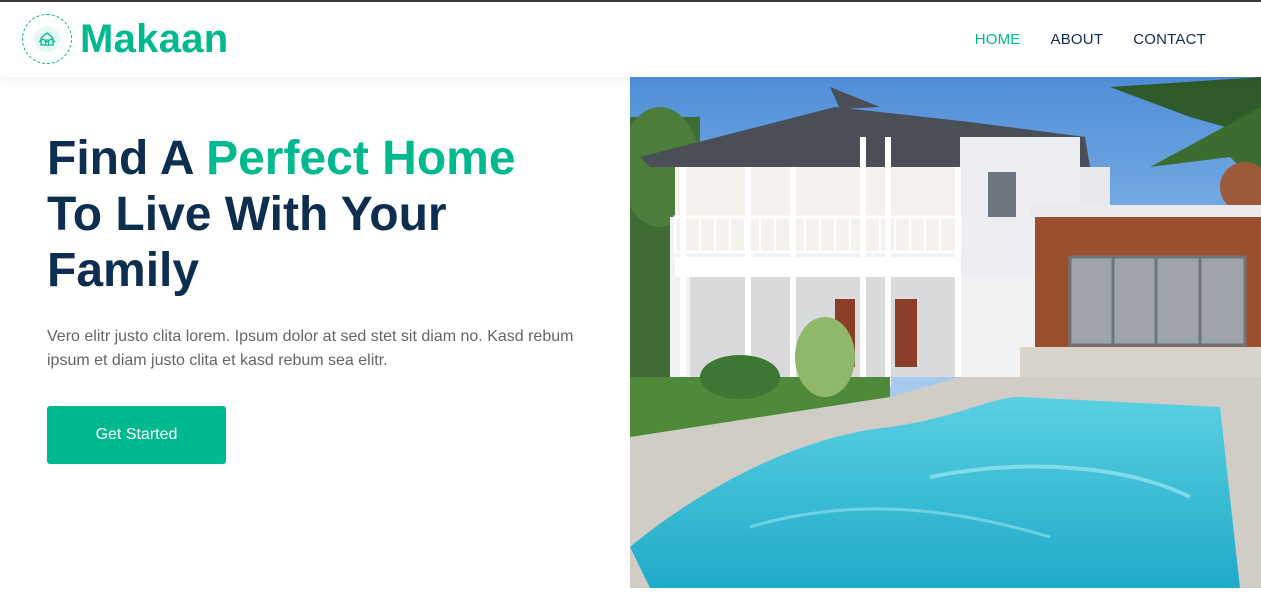 Image resolution: width=1261 pixels, height=609 pixels. Describe the element at coordinates (136, 435) in the screenshot. I see `get-started-button: Get Started` at that location.